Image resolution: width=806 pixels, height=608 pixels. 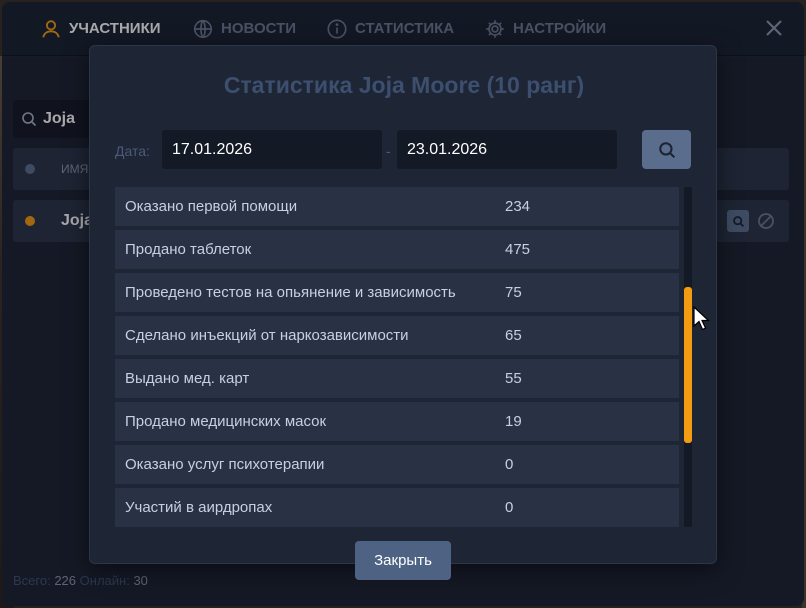 I want to click on search-button, so click(x=666, y=149).